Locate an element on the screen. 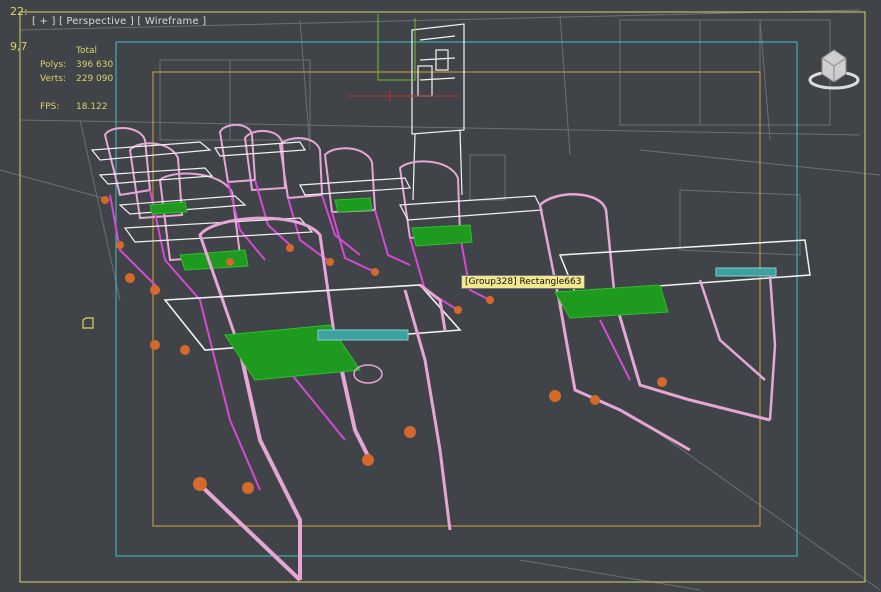  selection-bracket-icon is located at coordinates (88, 321).